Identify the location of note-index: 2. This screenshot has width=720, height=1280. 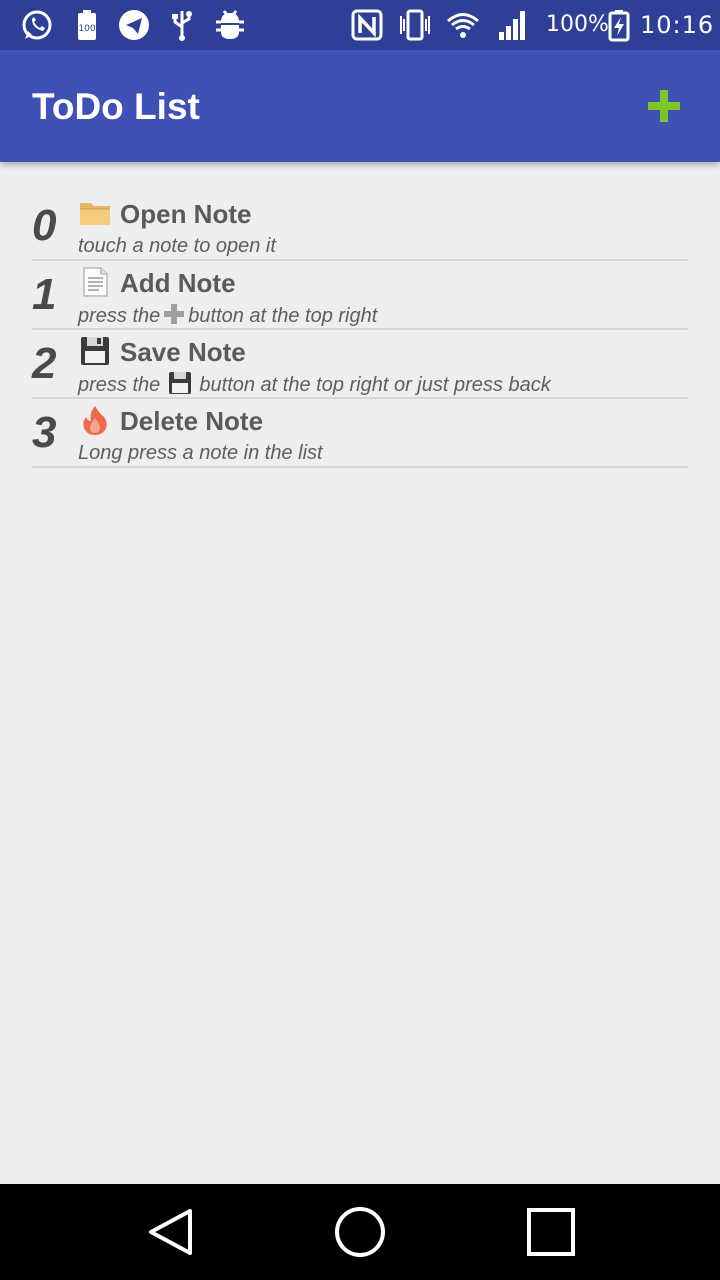
(44, 363).